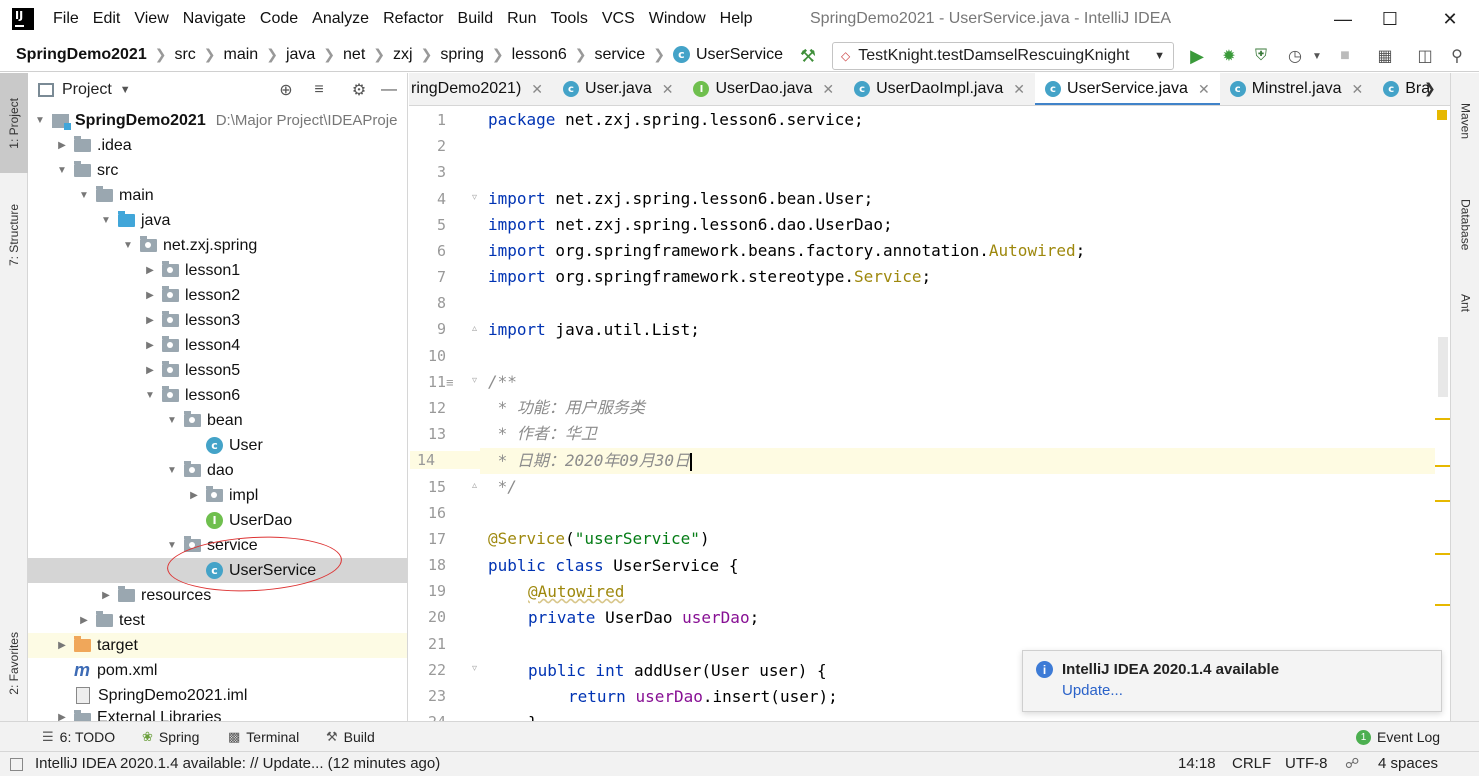 The image size is (1479, 776). Describe the element at coordinates (1465, 225) in the screenshot. I see `tab-database: Database` at that location.